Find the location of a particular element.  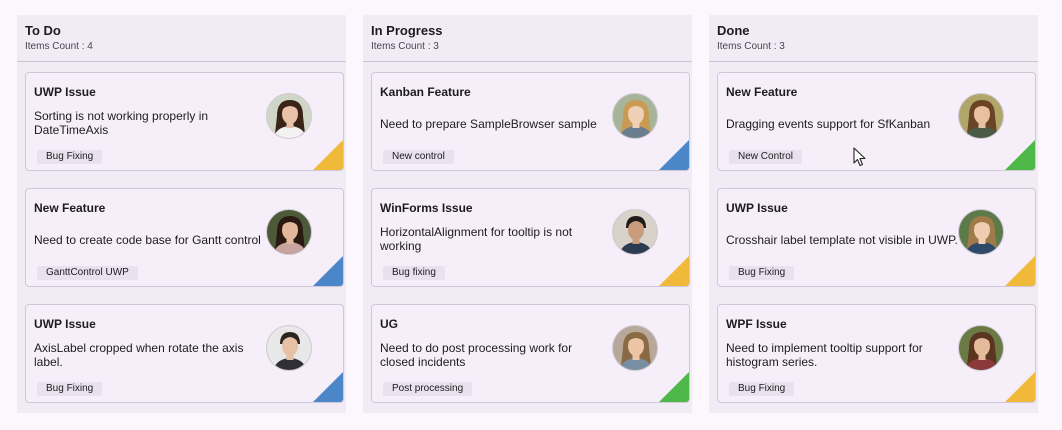

column-title: To Do is located at coordinates (43, 30).